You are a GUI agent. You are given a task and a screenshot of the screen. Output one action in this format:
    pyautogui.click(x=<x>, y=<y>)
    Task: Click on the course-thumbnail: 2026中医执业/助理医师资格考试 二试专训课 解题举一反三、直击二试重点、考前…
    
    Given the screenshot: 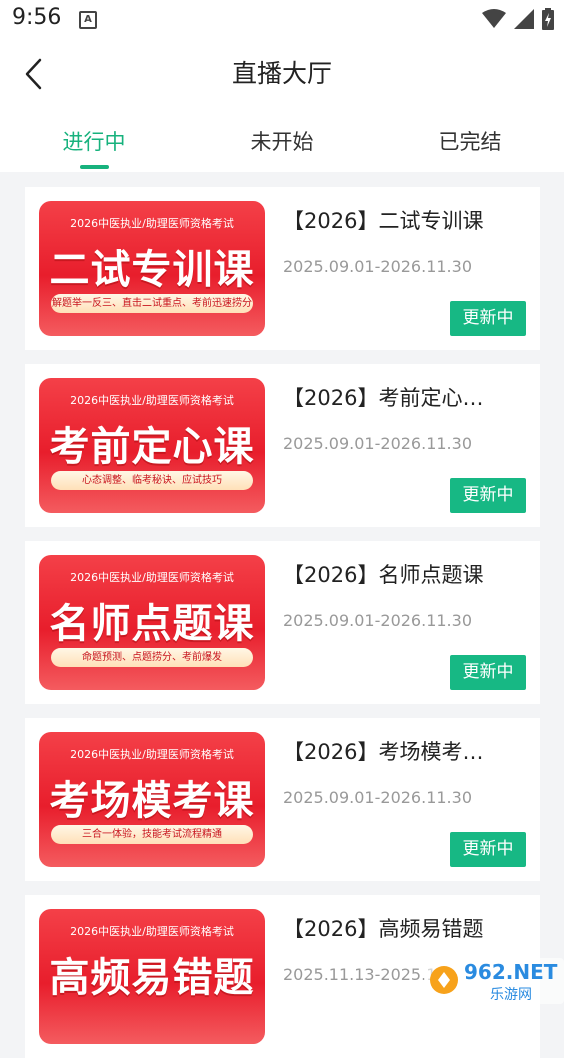 What is the action you would take?
    pyautogui.click(x=152, y=268)
    